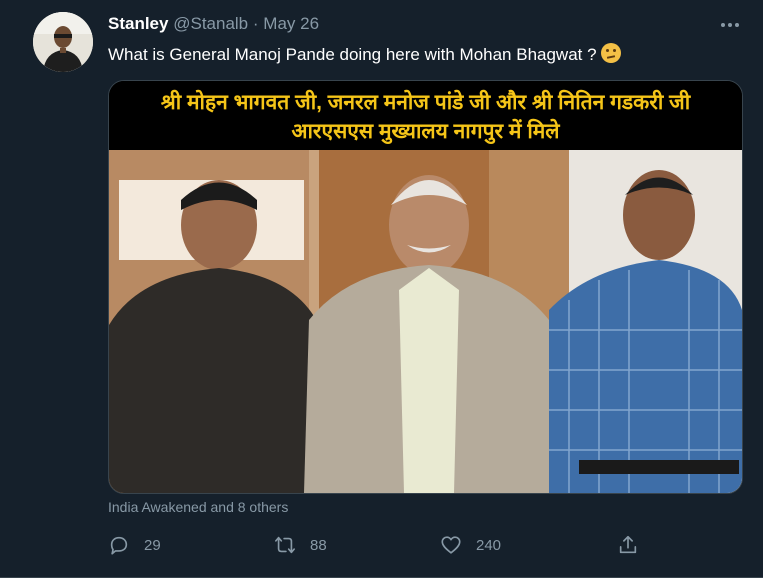 This screenshot has width=763, height=578. I want to click on heart-icon, so click(451, 545).